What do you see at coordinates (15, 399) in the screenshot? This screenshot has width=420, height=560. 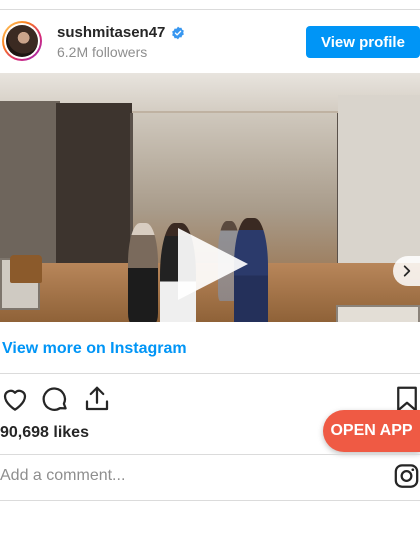 I see `heart-icon` at bounding box center [15, 399].